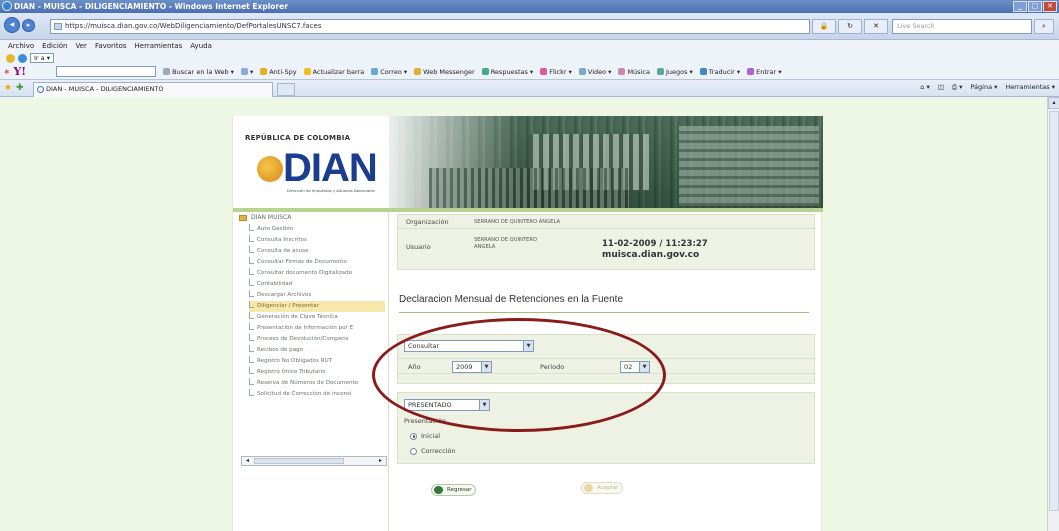  What do you see at coordinates (924, 87) in the screenshot?
I see `home-icon: ⌂ ▾` at bounding box center [924, 87].